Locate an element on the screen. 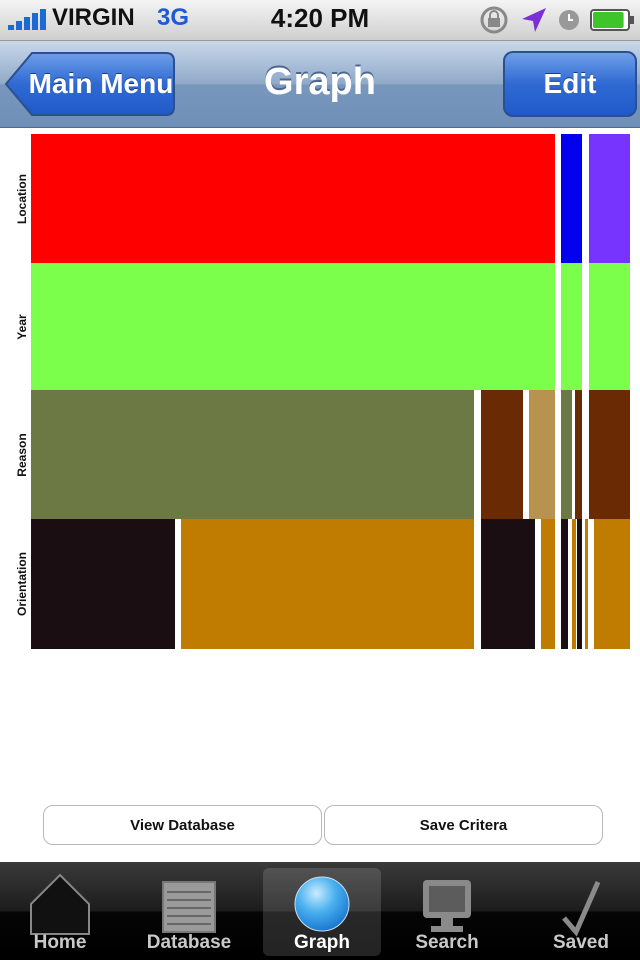 The width and height of the screenshot is (640, 960). navigation-bar: Main Menu Graph Edit is located at coordinates (320, 84).